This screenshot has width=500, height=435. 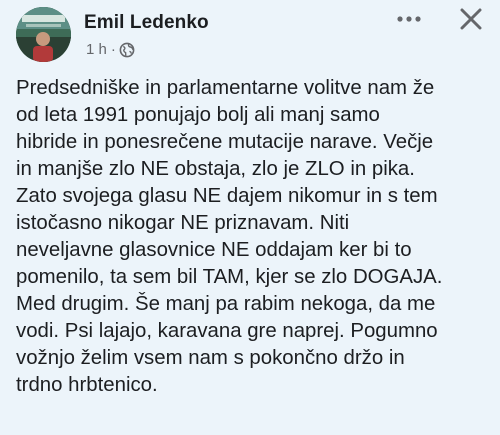 What do you see at coordinates (127, 50) in the screenshot?
I see `globe-icon` at bounding box center [127, 50].